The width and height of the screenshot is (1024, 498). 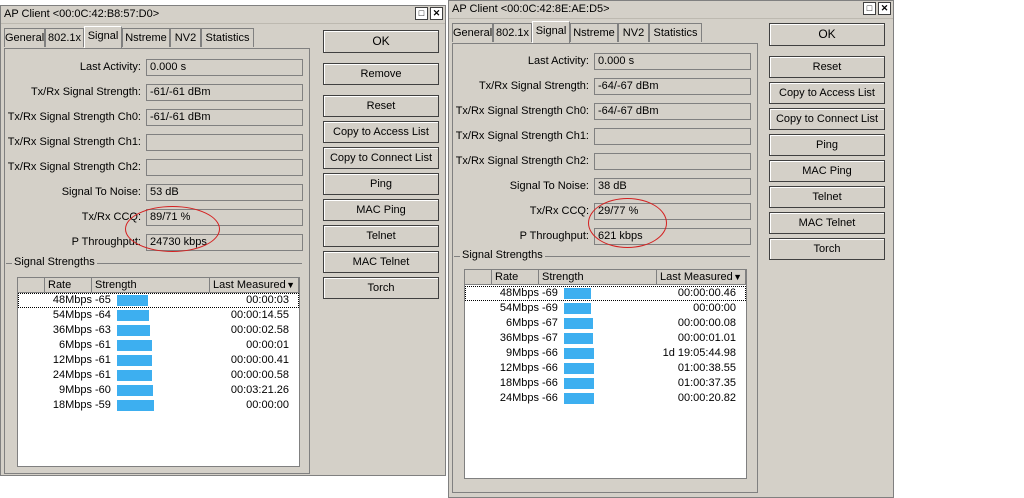 I want to click on field-row: Signal To Noise: 53 dB, so click(x=152, y=193).